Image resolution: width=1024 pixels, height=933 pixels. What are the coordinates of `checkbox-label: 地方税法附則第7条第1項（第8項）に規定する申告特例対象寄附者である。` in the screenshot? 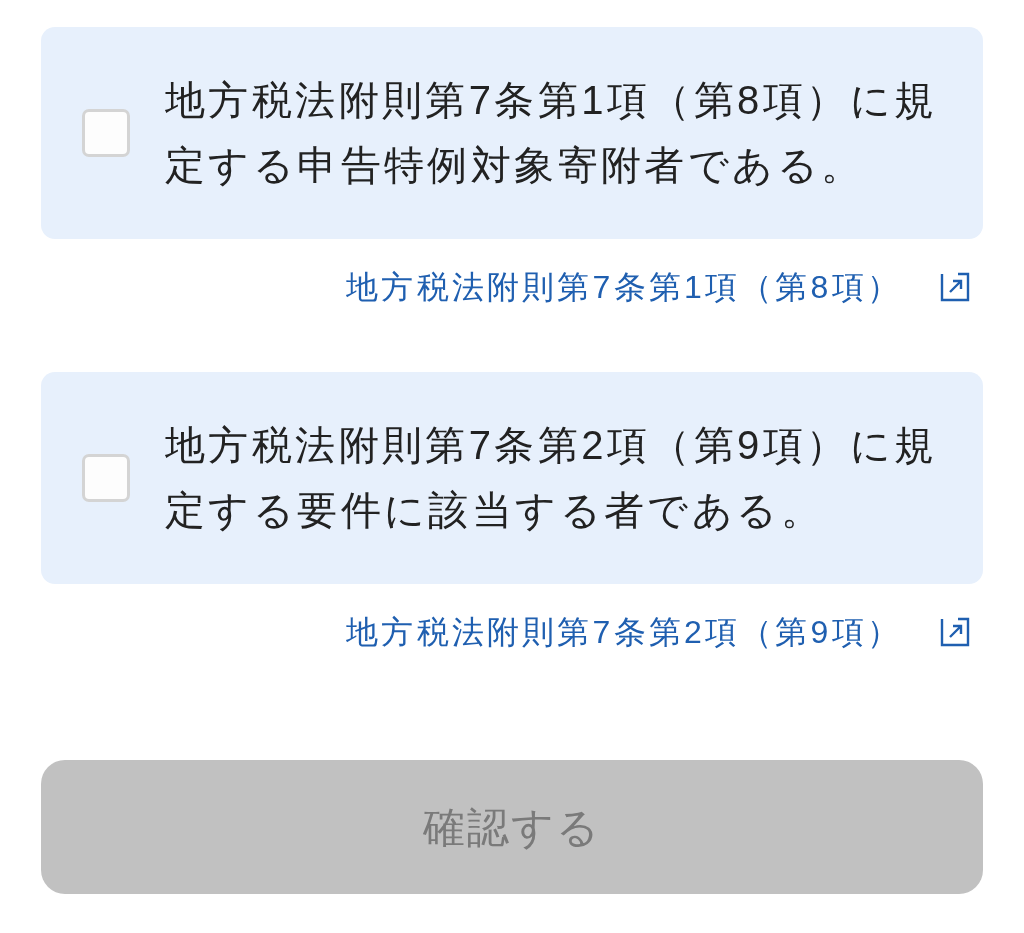 It's located at (552, 133).